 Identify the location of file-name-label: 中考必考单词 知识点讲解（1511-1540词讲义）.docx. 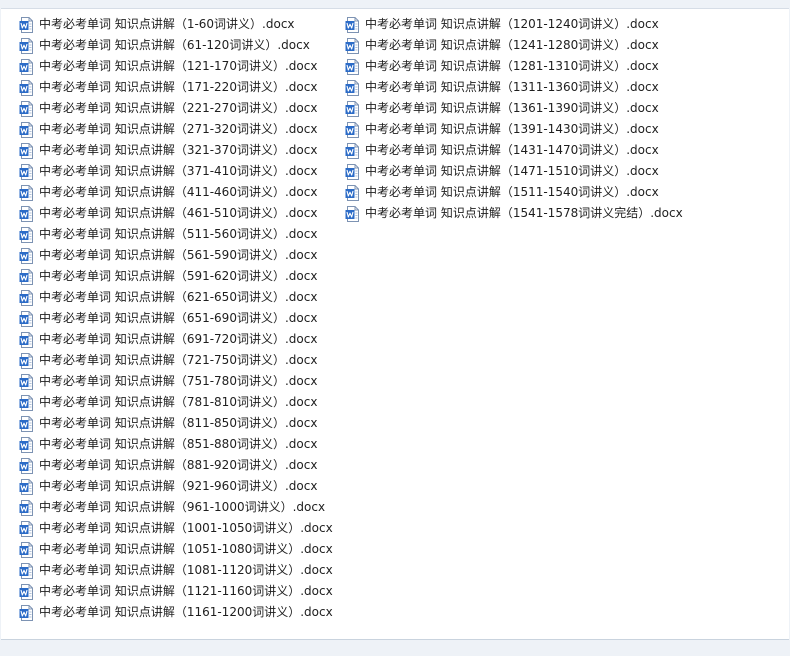
(512, 192).